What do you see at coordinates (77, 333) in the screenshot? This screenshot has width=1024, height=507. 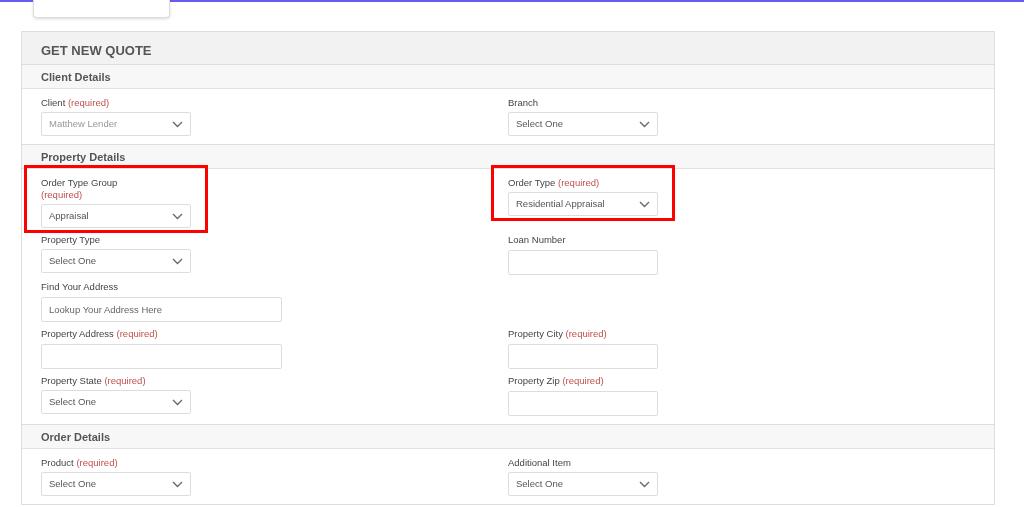 I see `field-label: Property Address` at bounding box center [77, 333].